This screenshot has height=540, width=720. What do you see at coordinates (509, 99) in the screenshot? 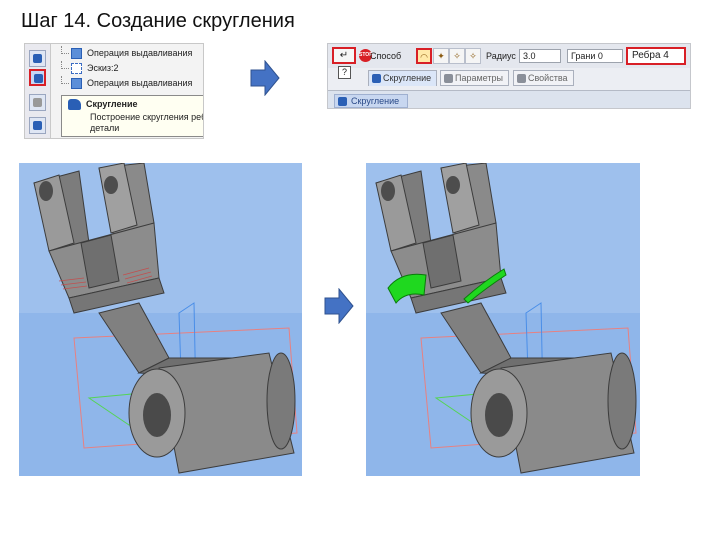
I see `panel-tab-bar: Скругление` at bounding box center [509, 99].